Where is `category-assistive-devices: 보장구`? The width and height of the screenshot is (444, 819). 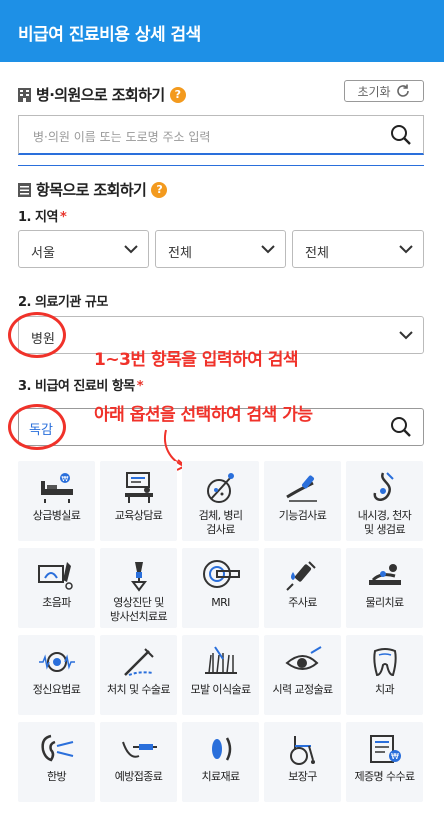 category-assistive-devices: 보장구 is located at coordinates (302, 762).